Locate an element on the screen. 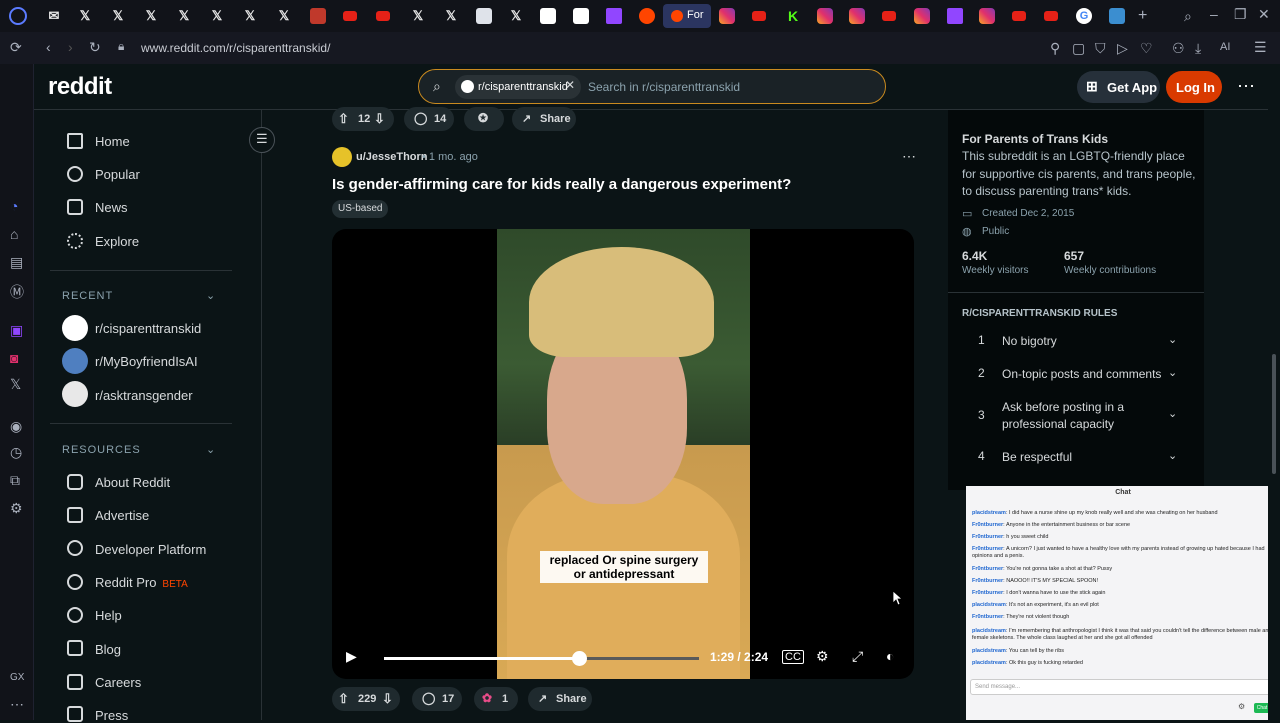 The width and height of the screenshot is (1280, 723). ai-button: AI is located at coordinates (1225, 47).